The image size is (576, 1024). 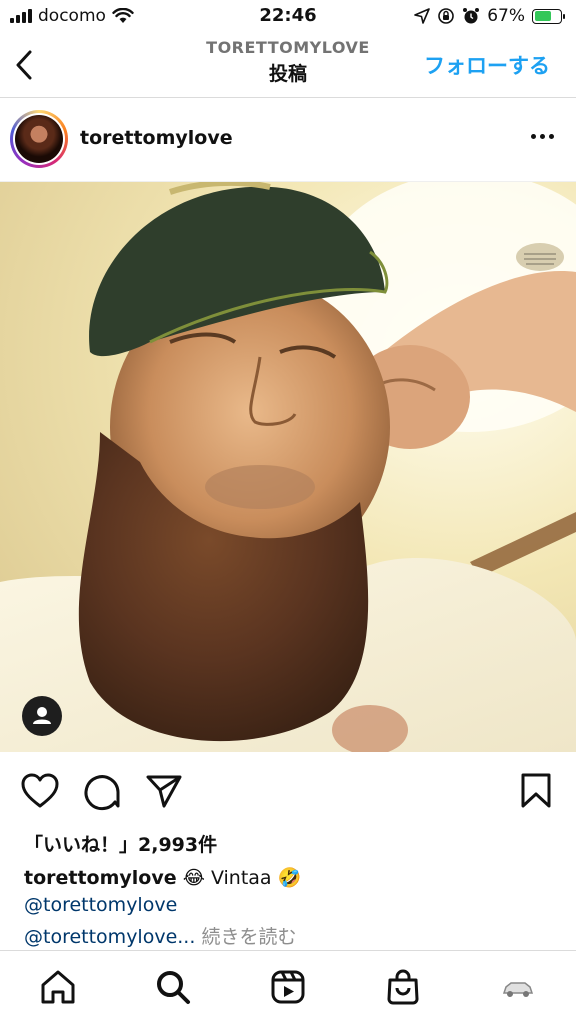 What do you see at coordinates (120, 843) in the screenshot?
I see `likes-count: 「いいね！」2,993件` at bounding box center [120, 843].